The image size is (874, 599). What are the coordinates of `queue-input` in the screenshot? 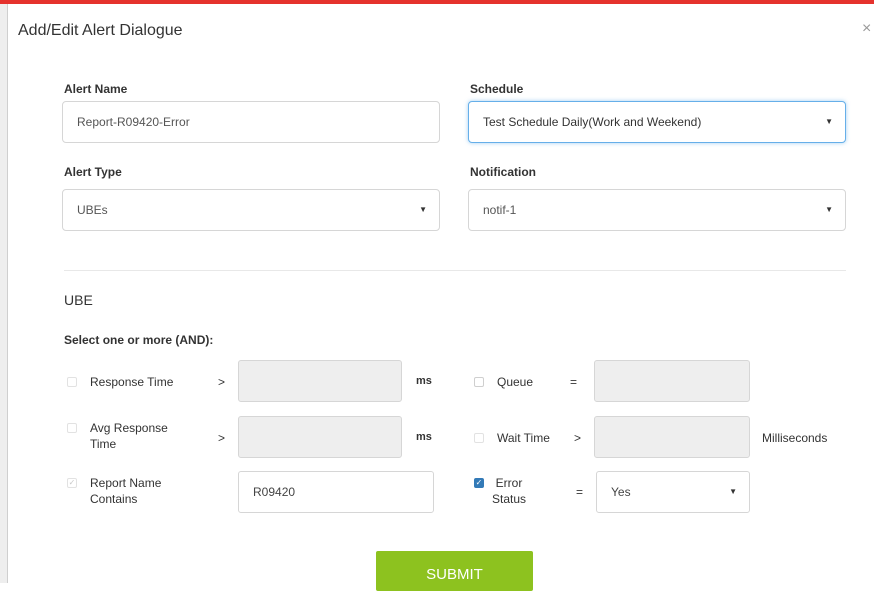 It's located at (672, 381).